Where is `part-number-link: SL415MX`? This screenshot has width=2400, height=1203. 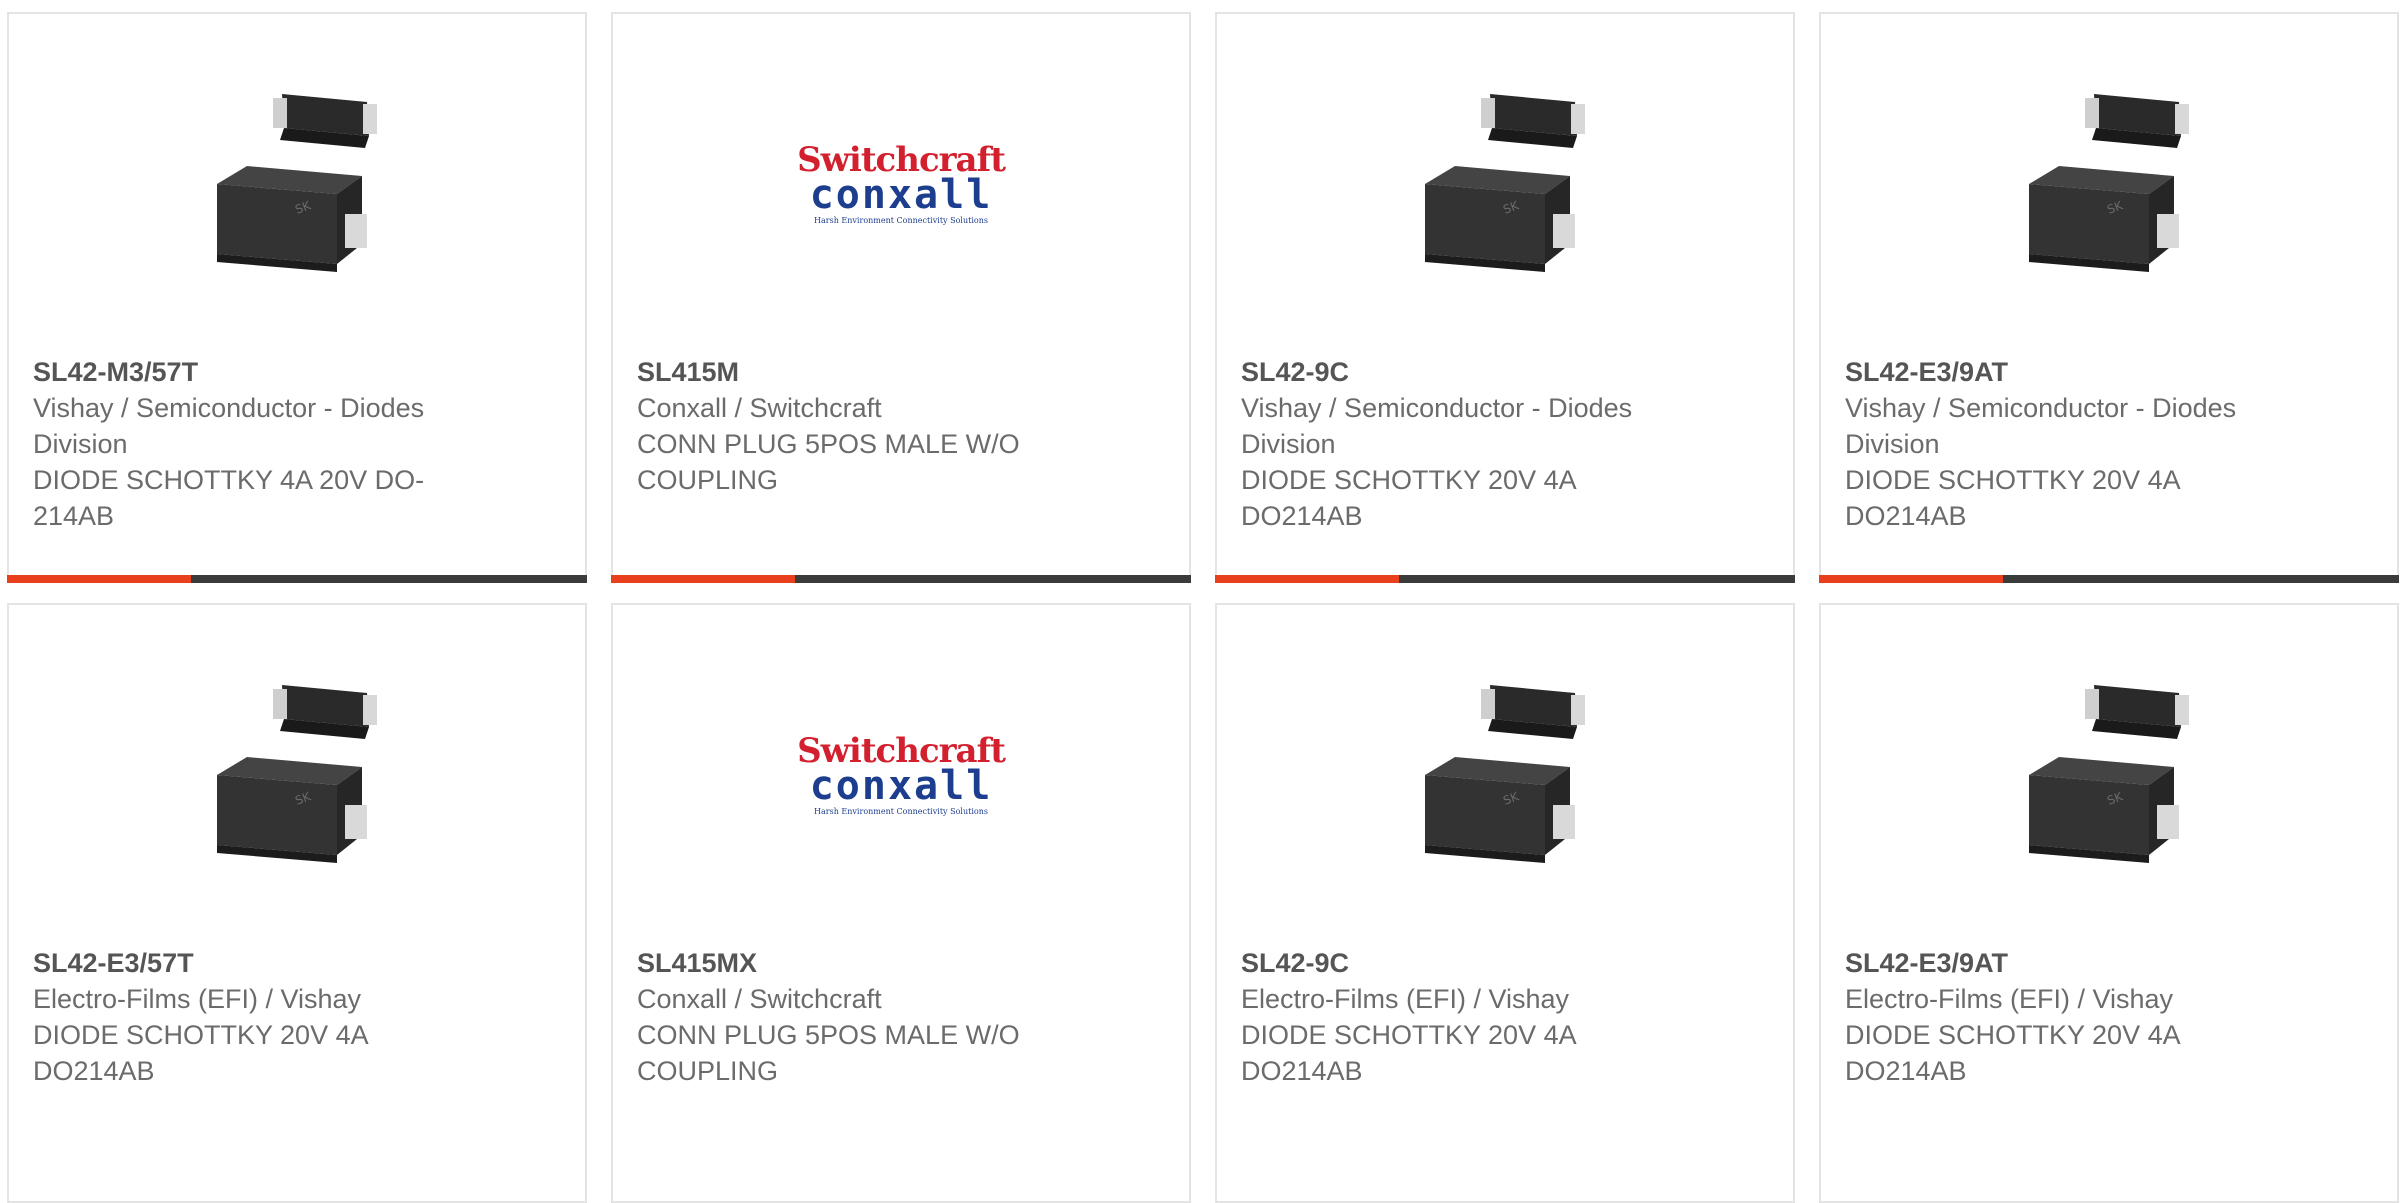
part-number-link: SL415MX is located at coordinates (867, 963).